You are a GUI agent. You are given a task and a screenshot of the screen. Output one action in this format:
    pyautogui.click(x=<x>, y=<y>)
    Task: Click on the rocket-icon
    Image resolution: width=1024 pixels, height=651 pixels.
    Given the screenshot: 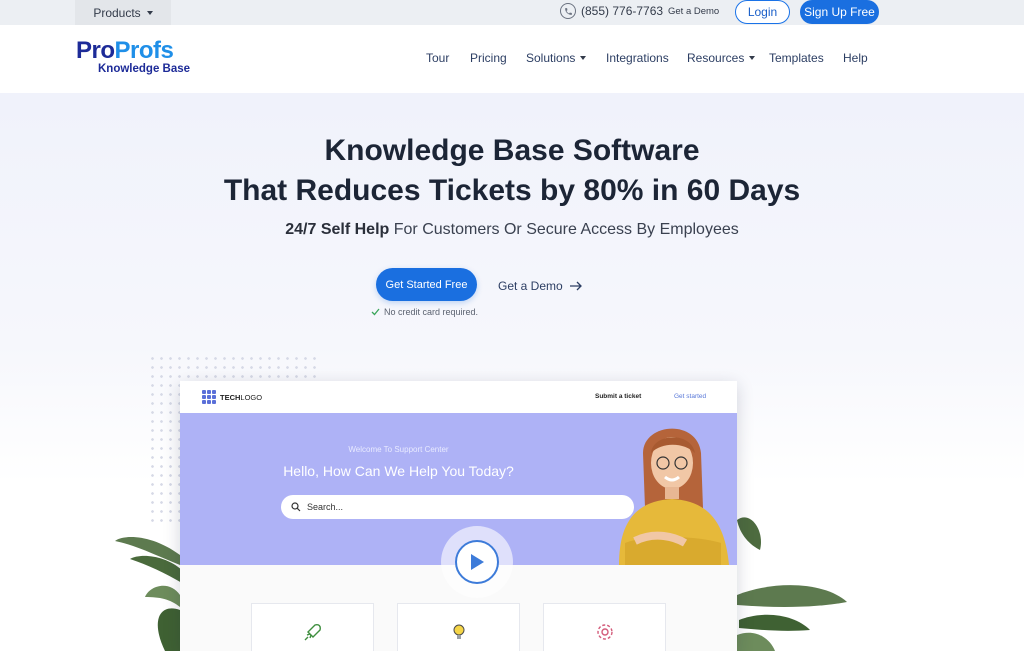 What is the action you would take?
    pyautogui.click(x=312, y=632)
    